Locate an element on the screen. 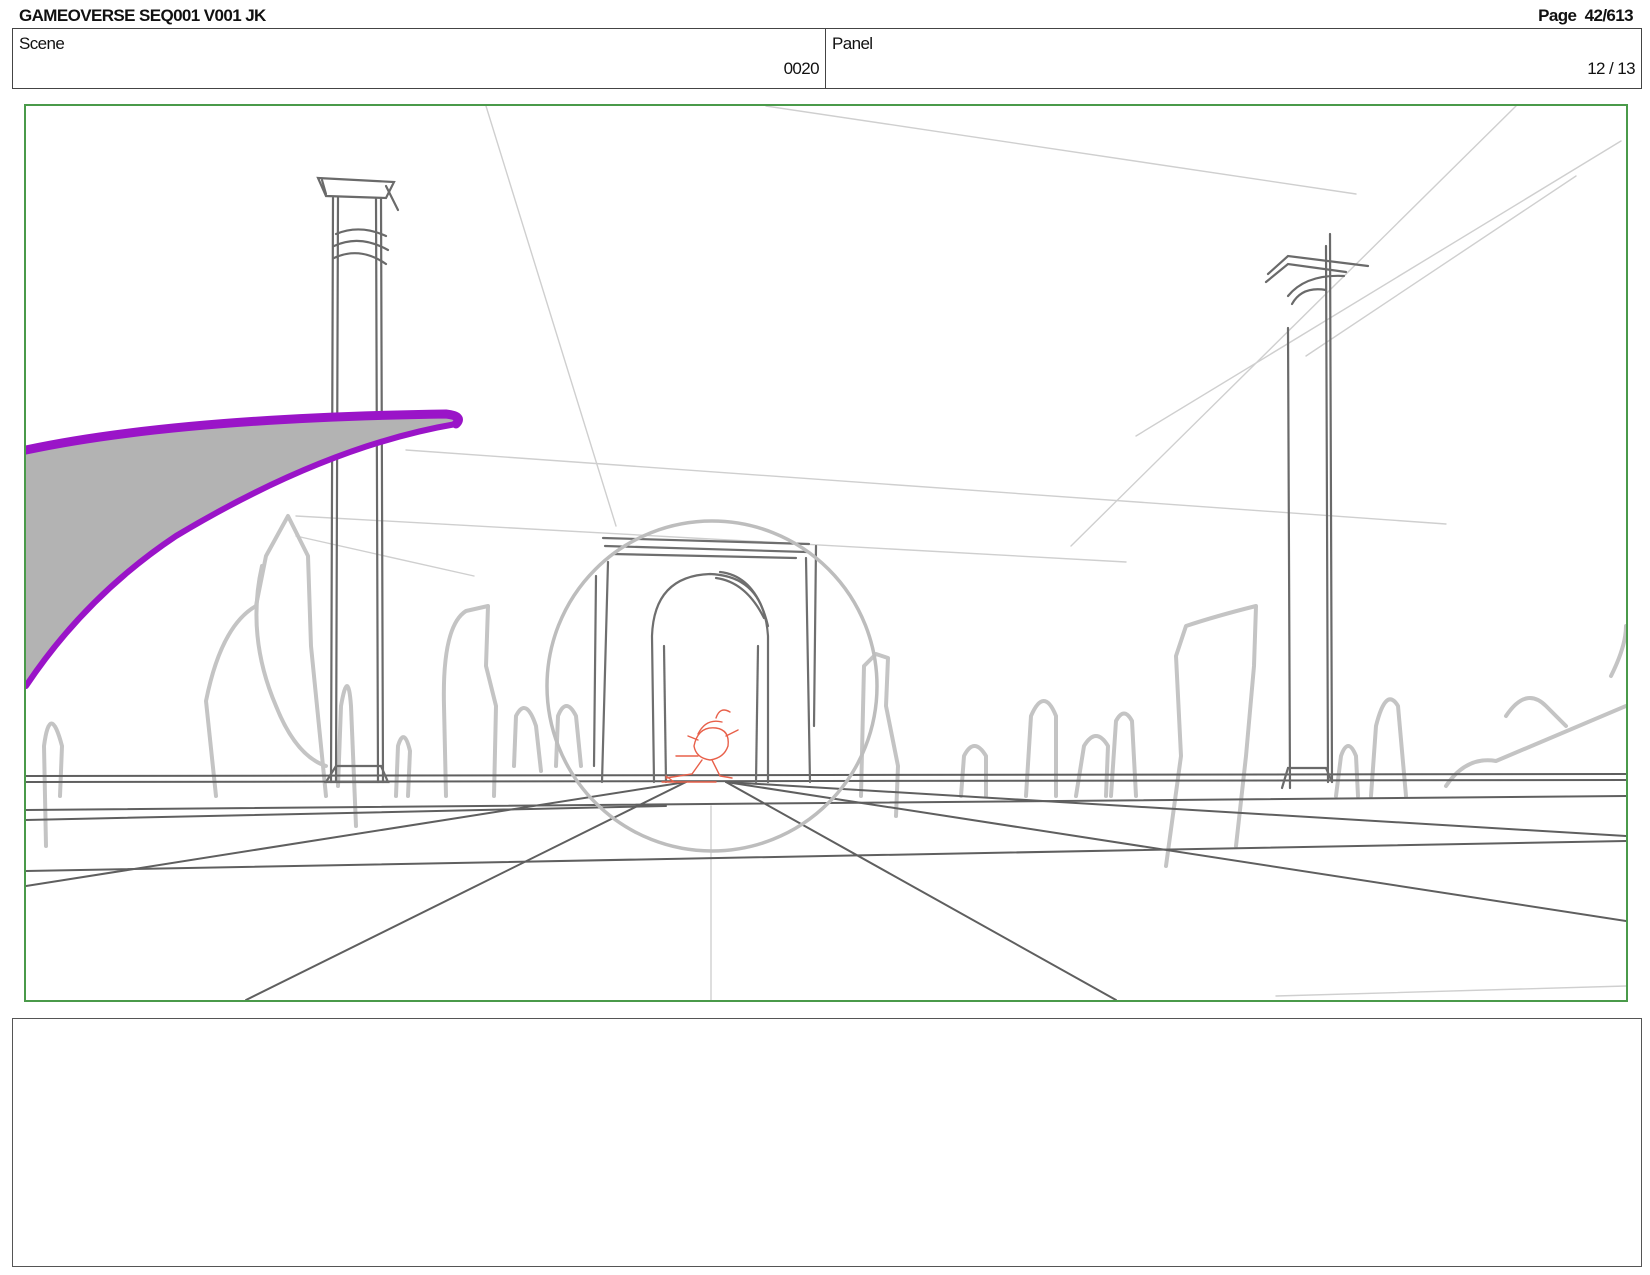 The height and width of the screenshot is (1275, 1650). scene-panel-info-table: Scene 0020 Panel 12 / 13 is located at coordinates (827, 58).